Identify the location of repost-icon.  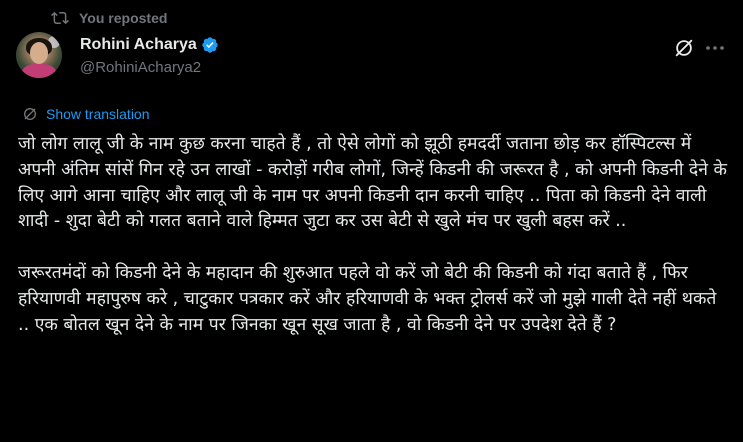
(60, 18).